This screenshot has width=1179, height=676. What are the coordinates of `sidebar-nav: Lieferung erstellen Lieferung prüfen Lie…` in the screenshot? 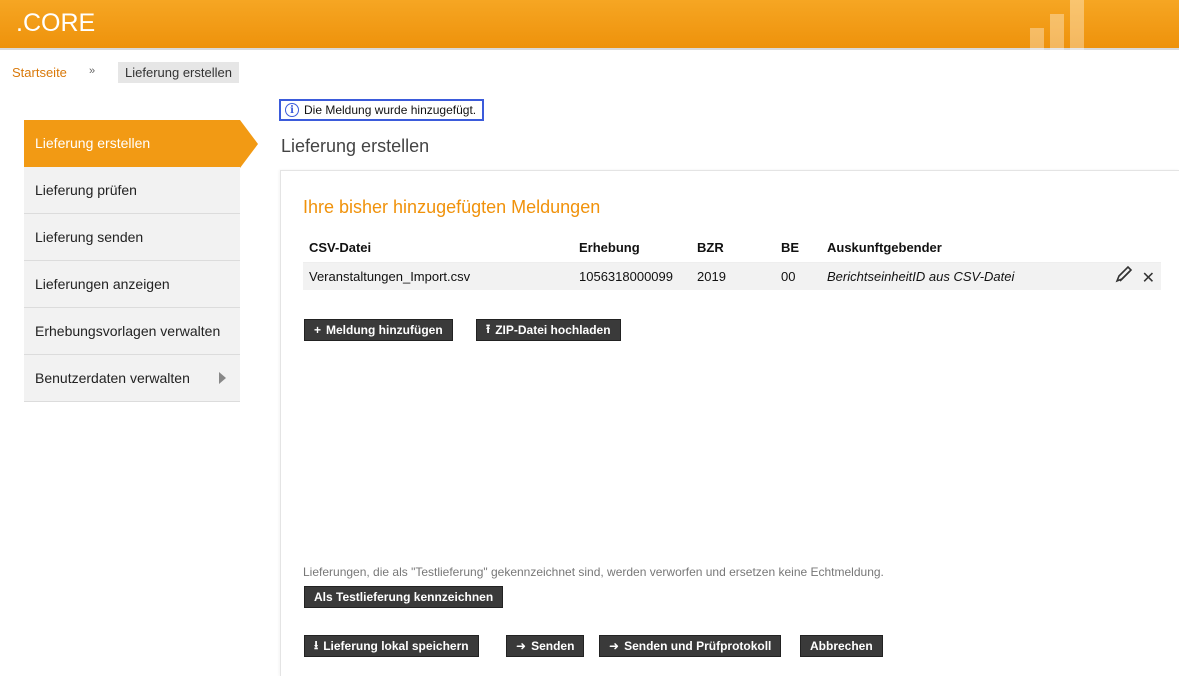 It's located at (141, 261).